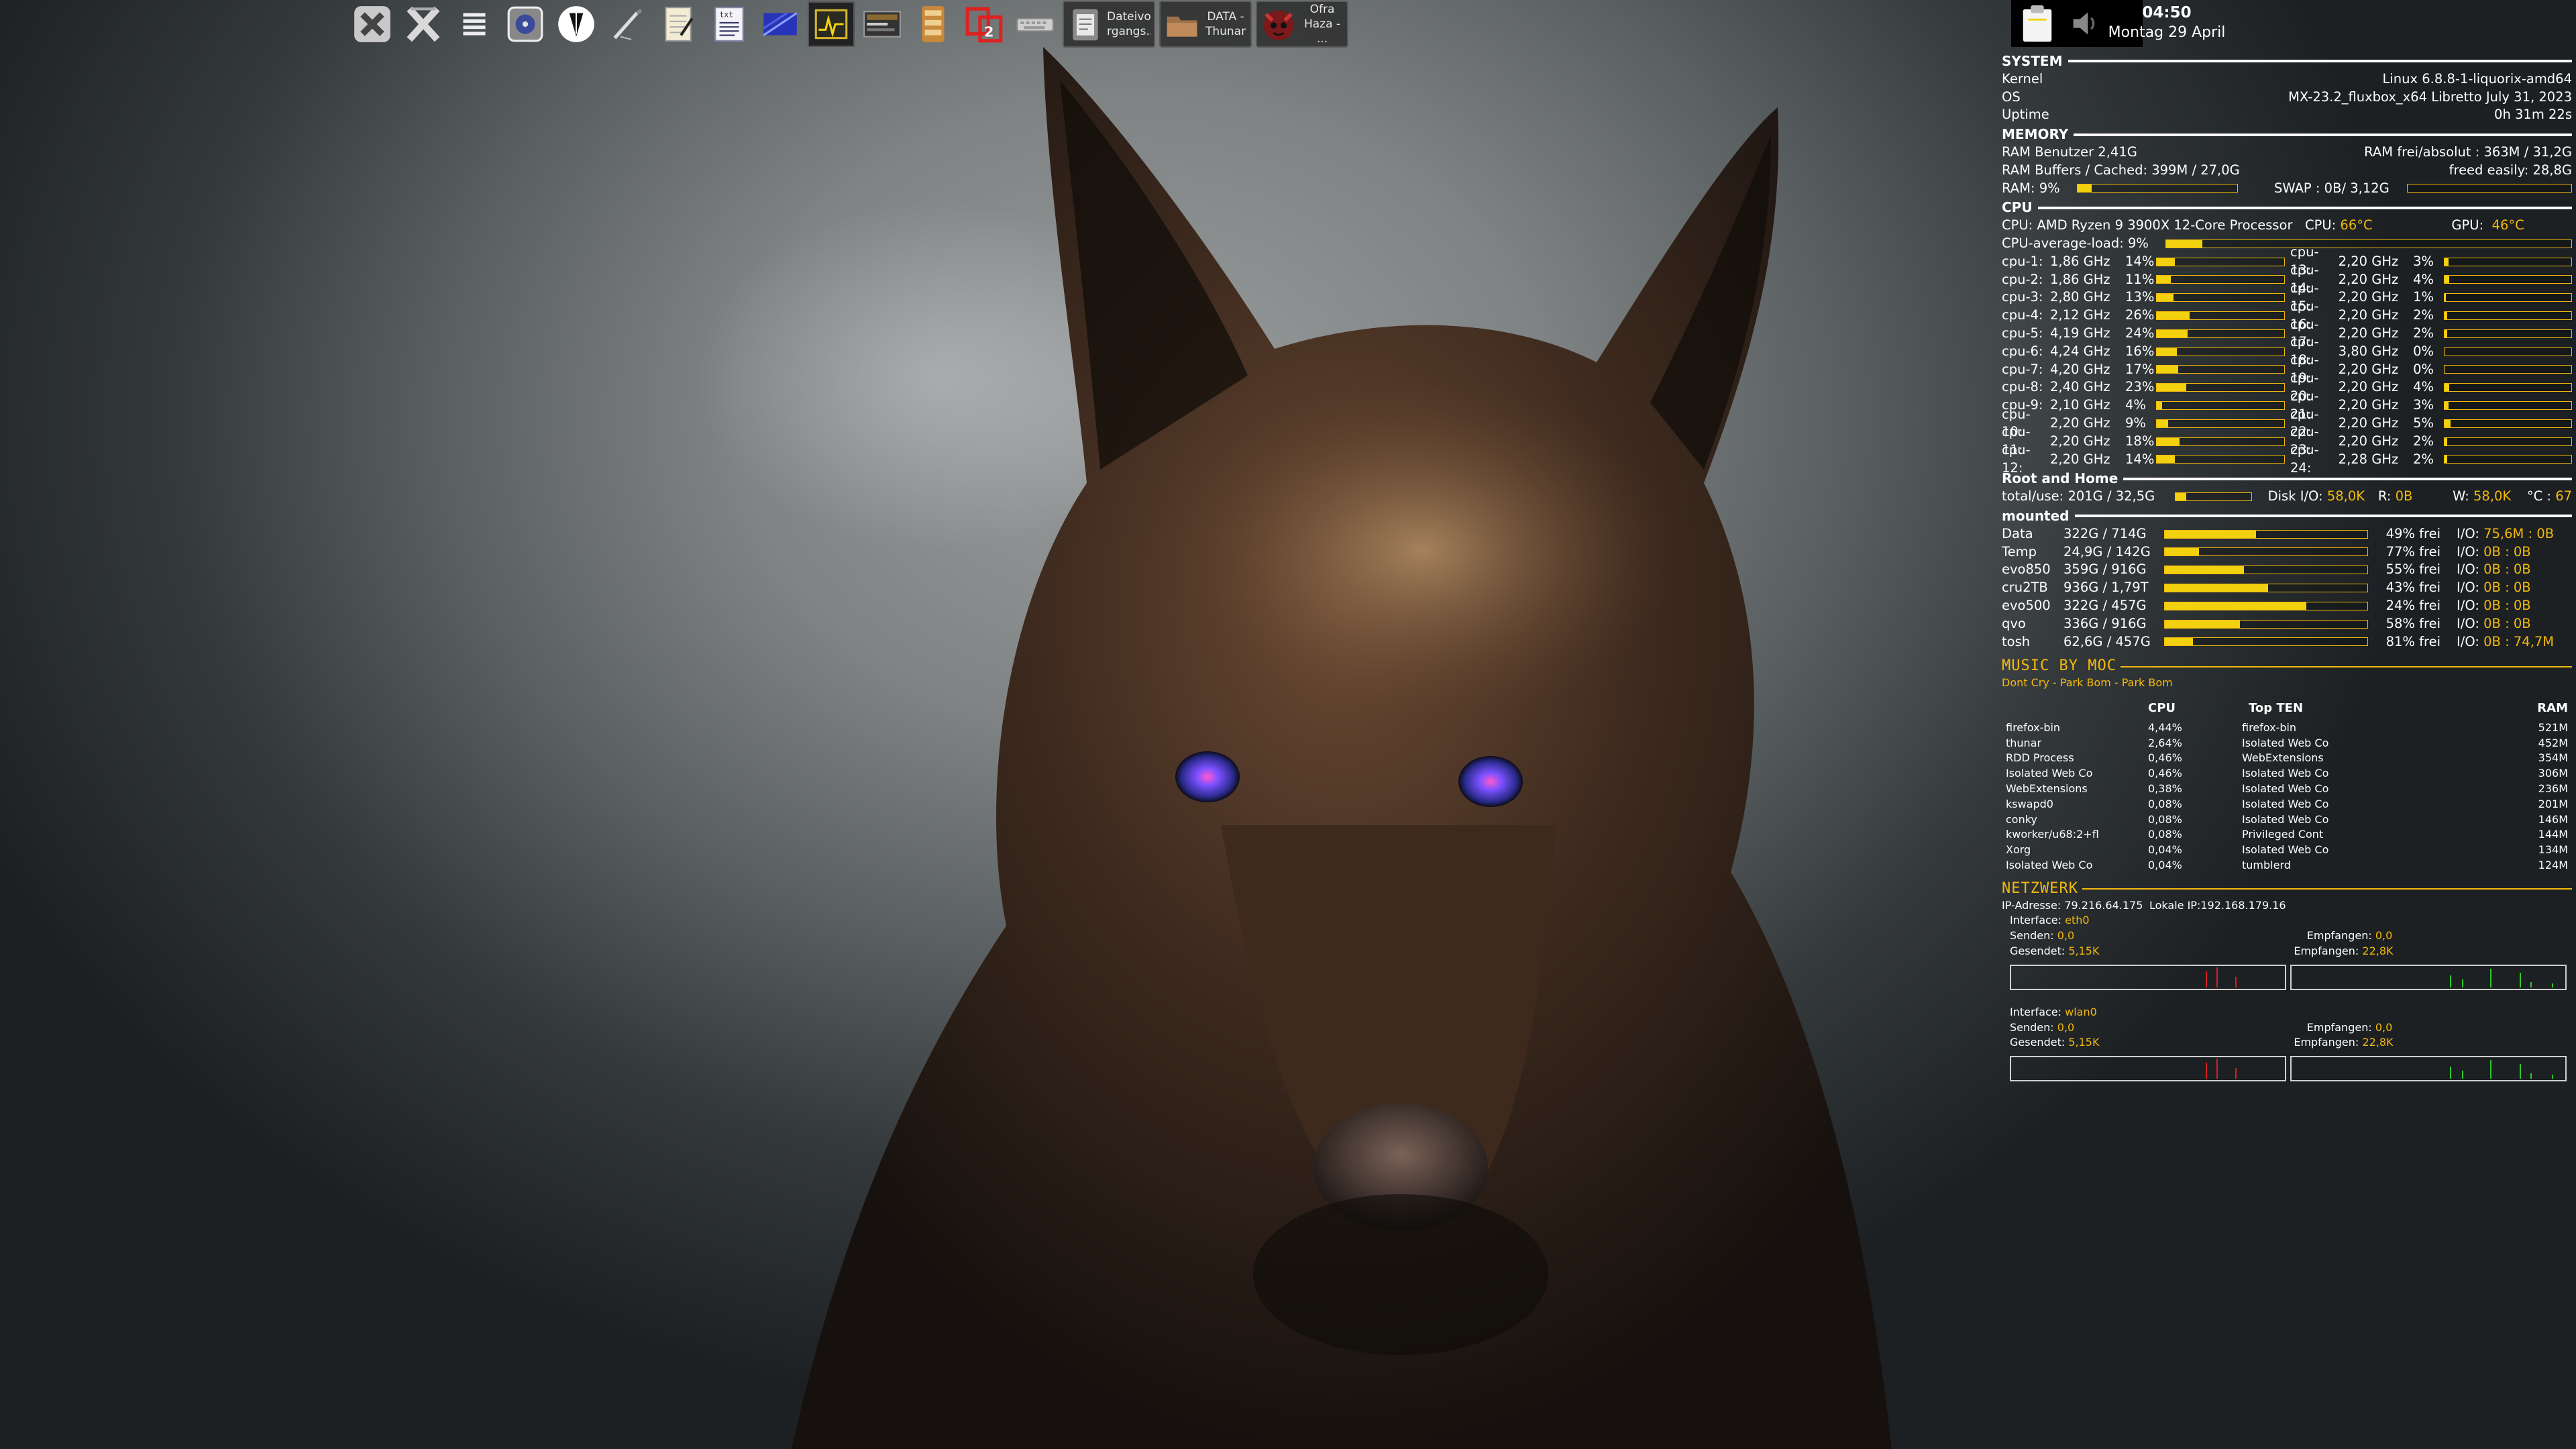 This screenshot has width=2576, height=1449. What do you see at coordinates (2428, 977) in the screenshot?
I see `download-graph` at bounding box center [2428, 977].